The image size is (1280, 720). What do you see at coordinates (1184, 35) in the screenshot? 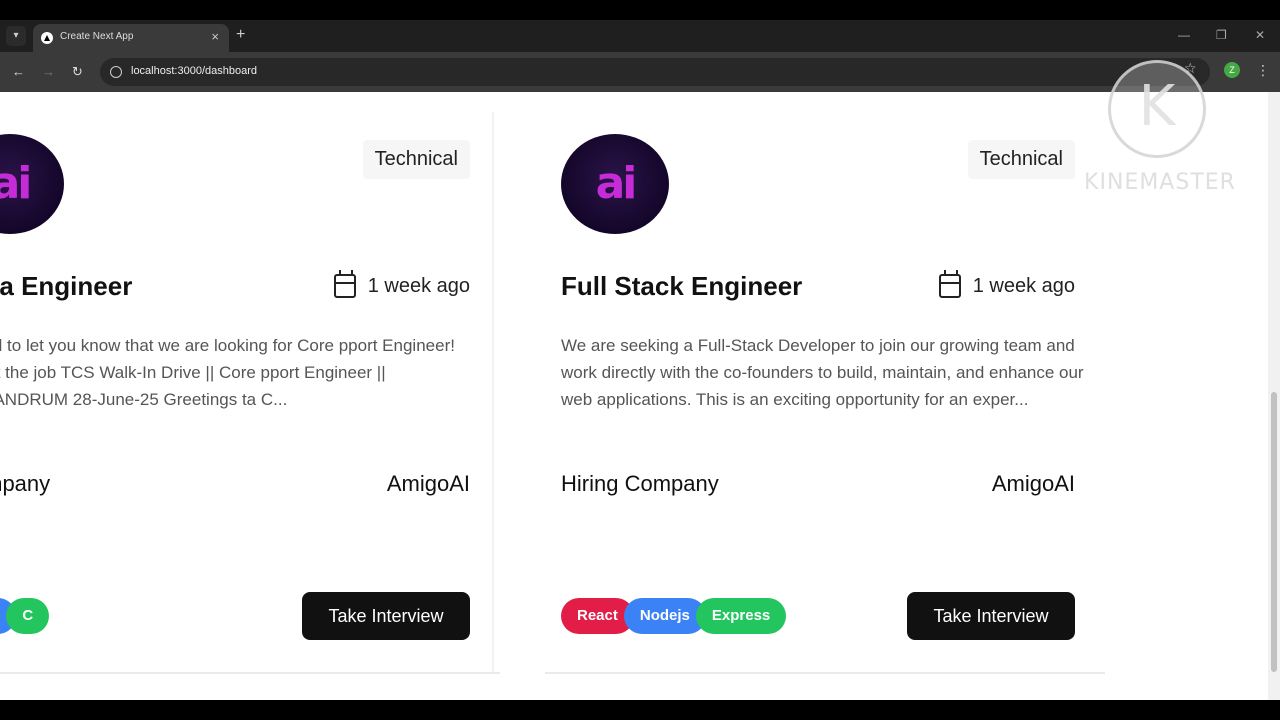
I see `minimize-button: —` at bounding box center [1184, 35].